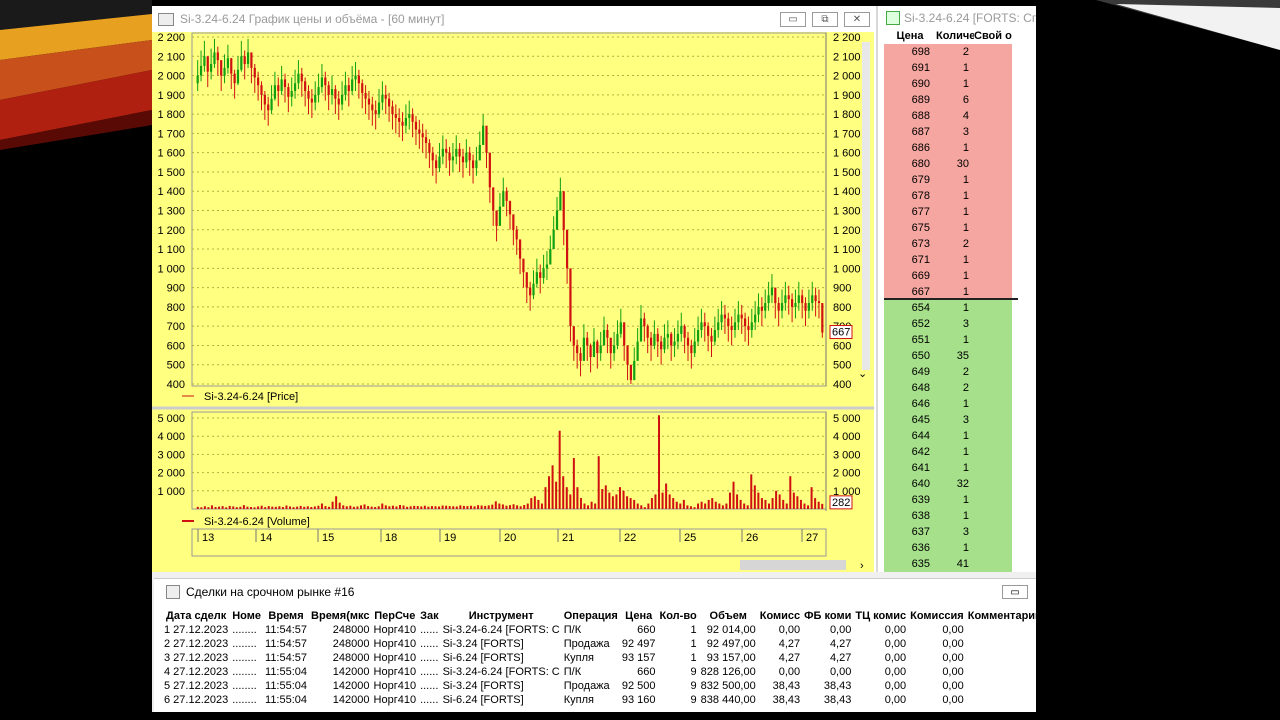 The height and width of the screenshot is (720, 1280). I want to click on deals-column-header: ФБ коми, so click(827, 616).